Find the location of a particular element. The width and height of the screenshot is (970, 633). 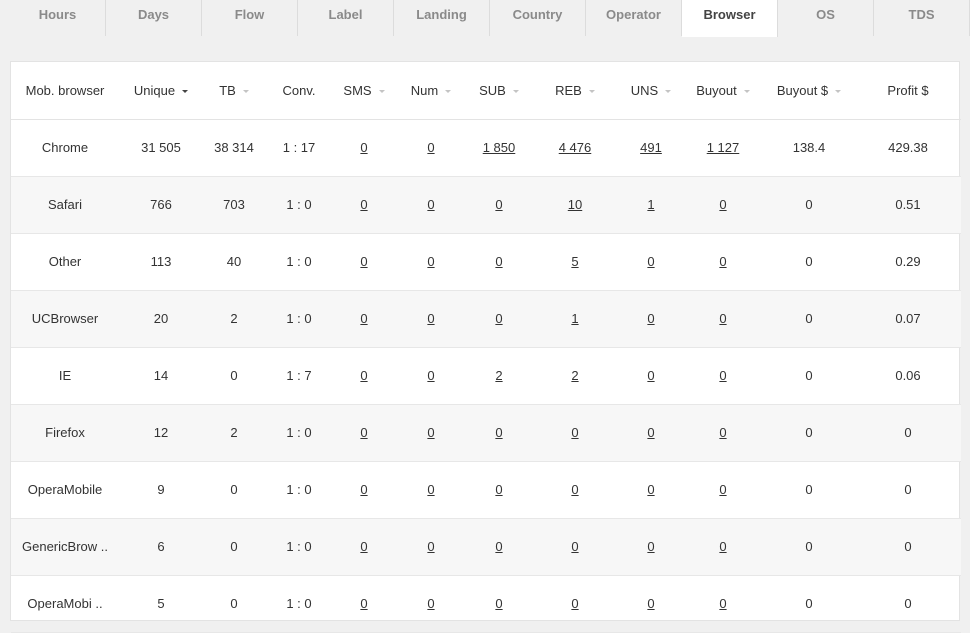

table-cell: 2 is located at coordinates (234, 319).